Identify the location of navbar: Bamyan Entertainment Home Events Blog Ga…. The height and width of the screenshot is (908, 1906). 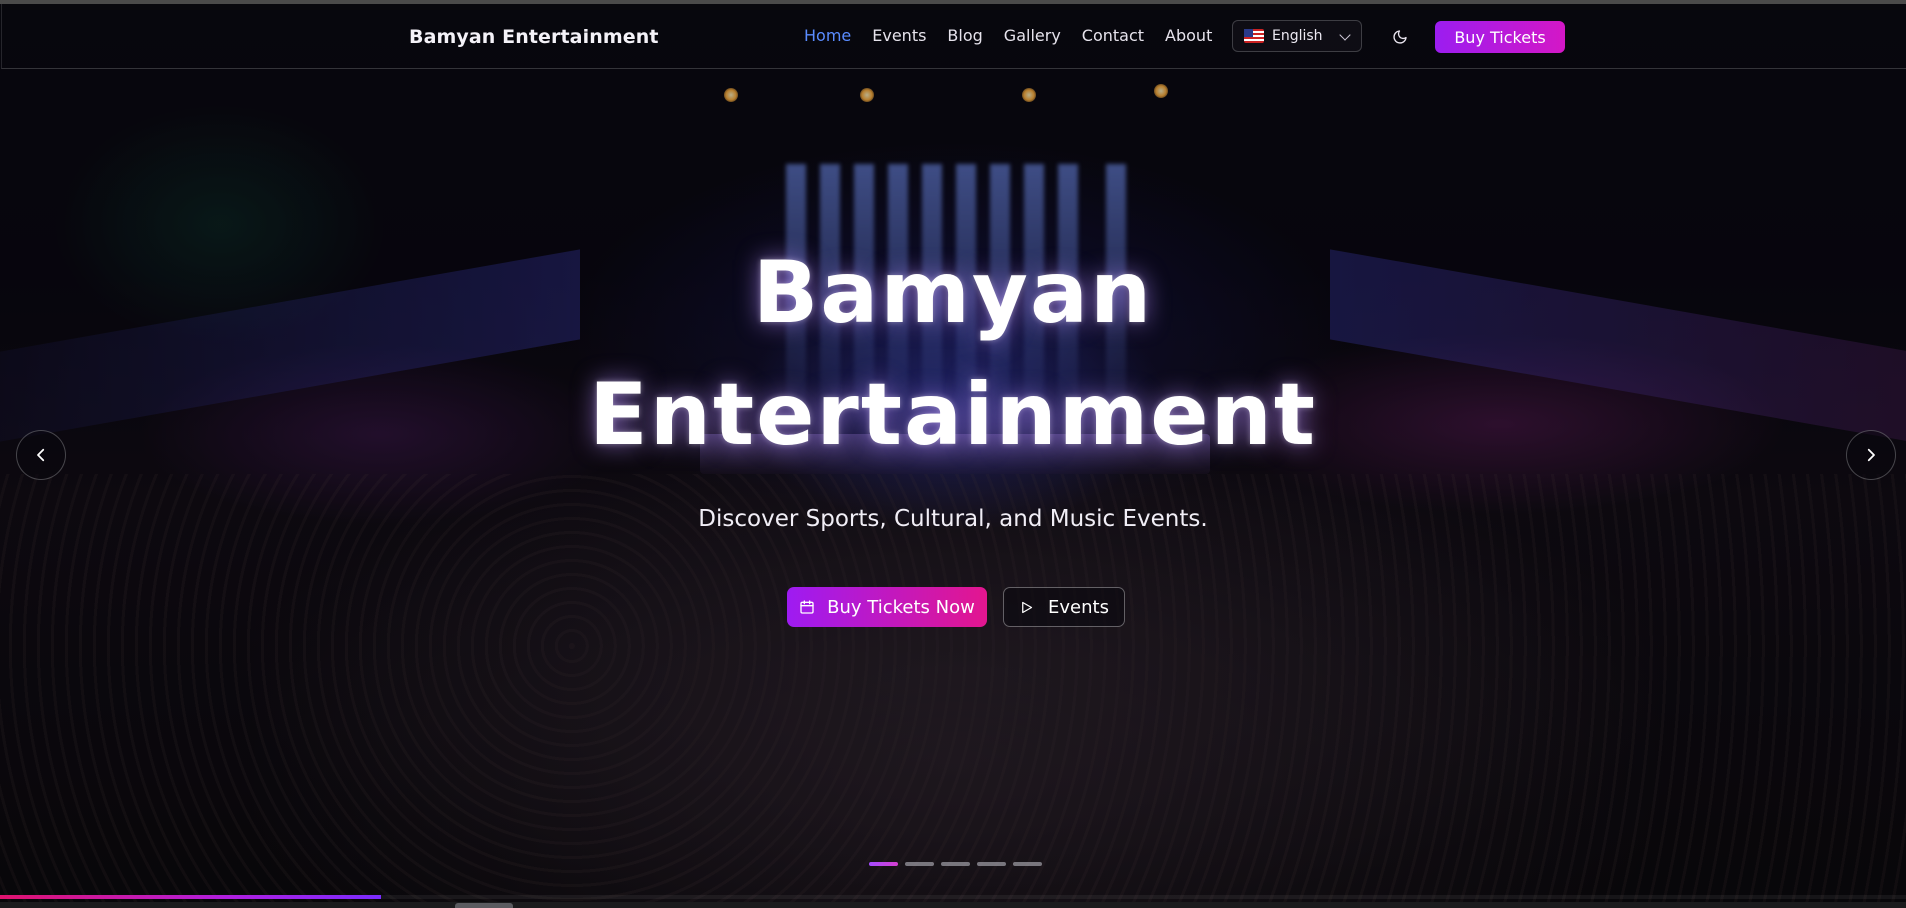
(953, 36).